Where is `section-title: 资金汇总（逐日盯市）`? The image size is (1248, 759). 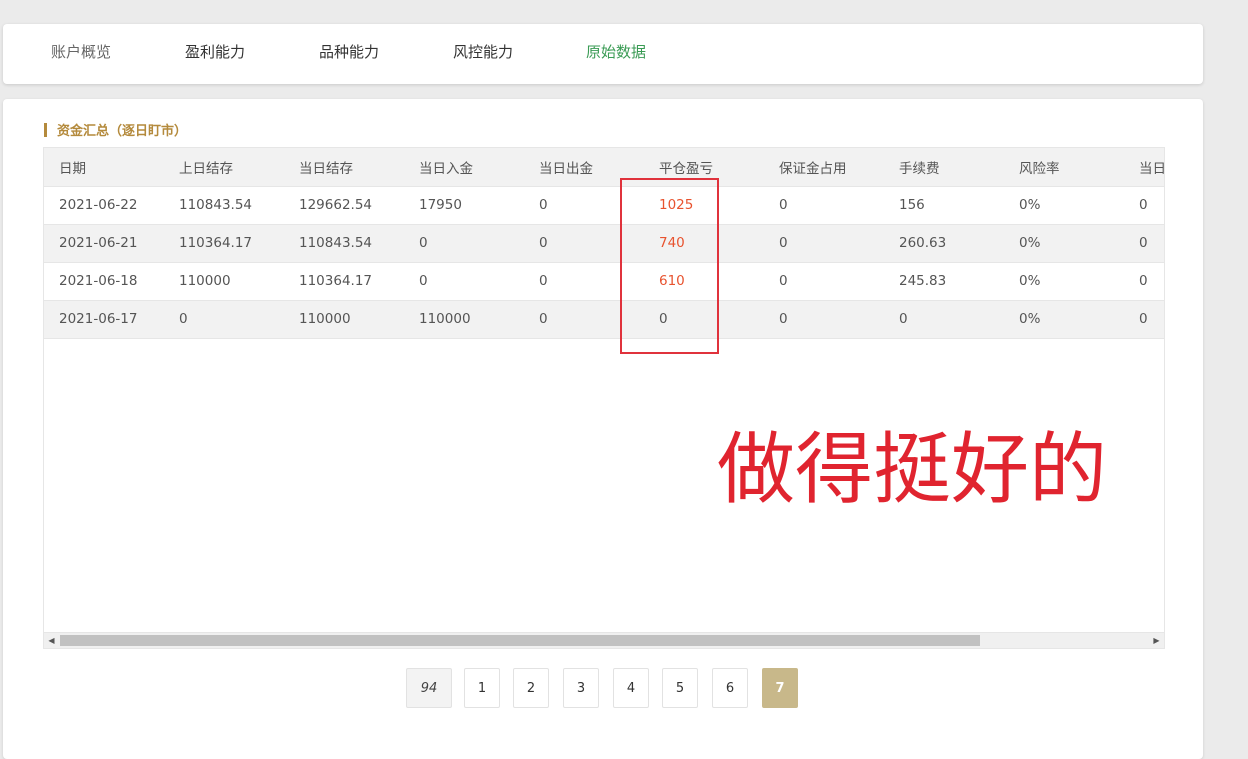
section-title: 资金汇总（逐日盯市） is located at coordinates (115, 131).